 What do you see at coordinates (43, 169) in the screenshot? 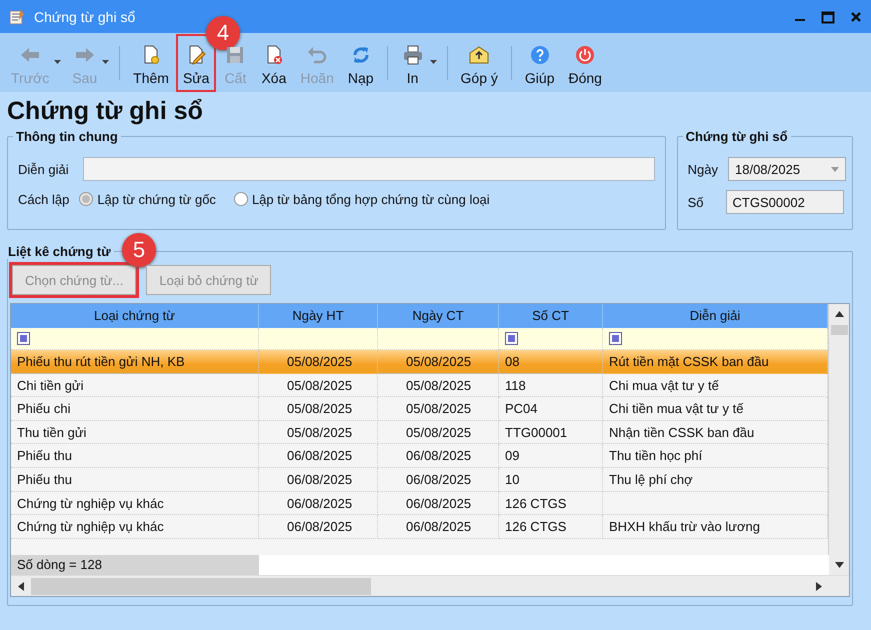
I see `field-label: Diễn giải` at bounding box center [43, 169].